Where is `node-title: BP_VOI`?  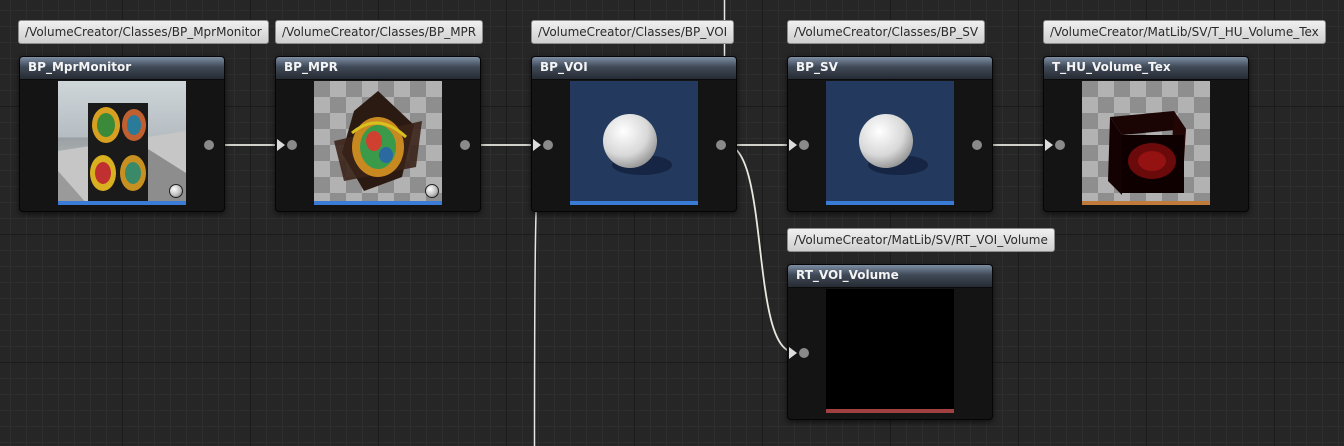 node-title: BP_VOI is located at coordinates (634, 68).